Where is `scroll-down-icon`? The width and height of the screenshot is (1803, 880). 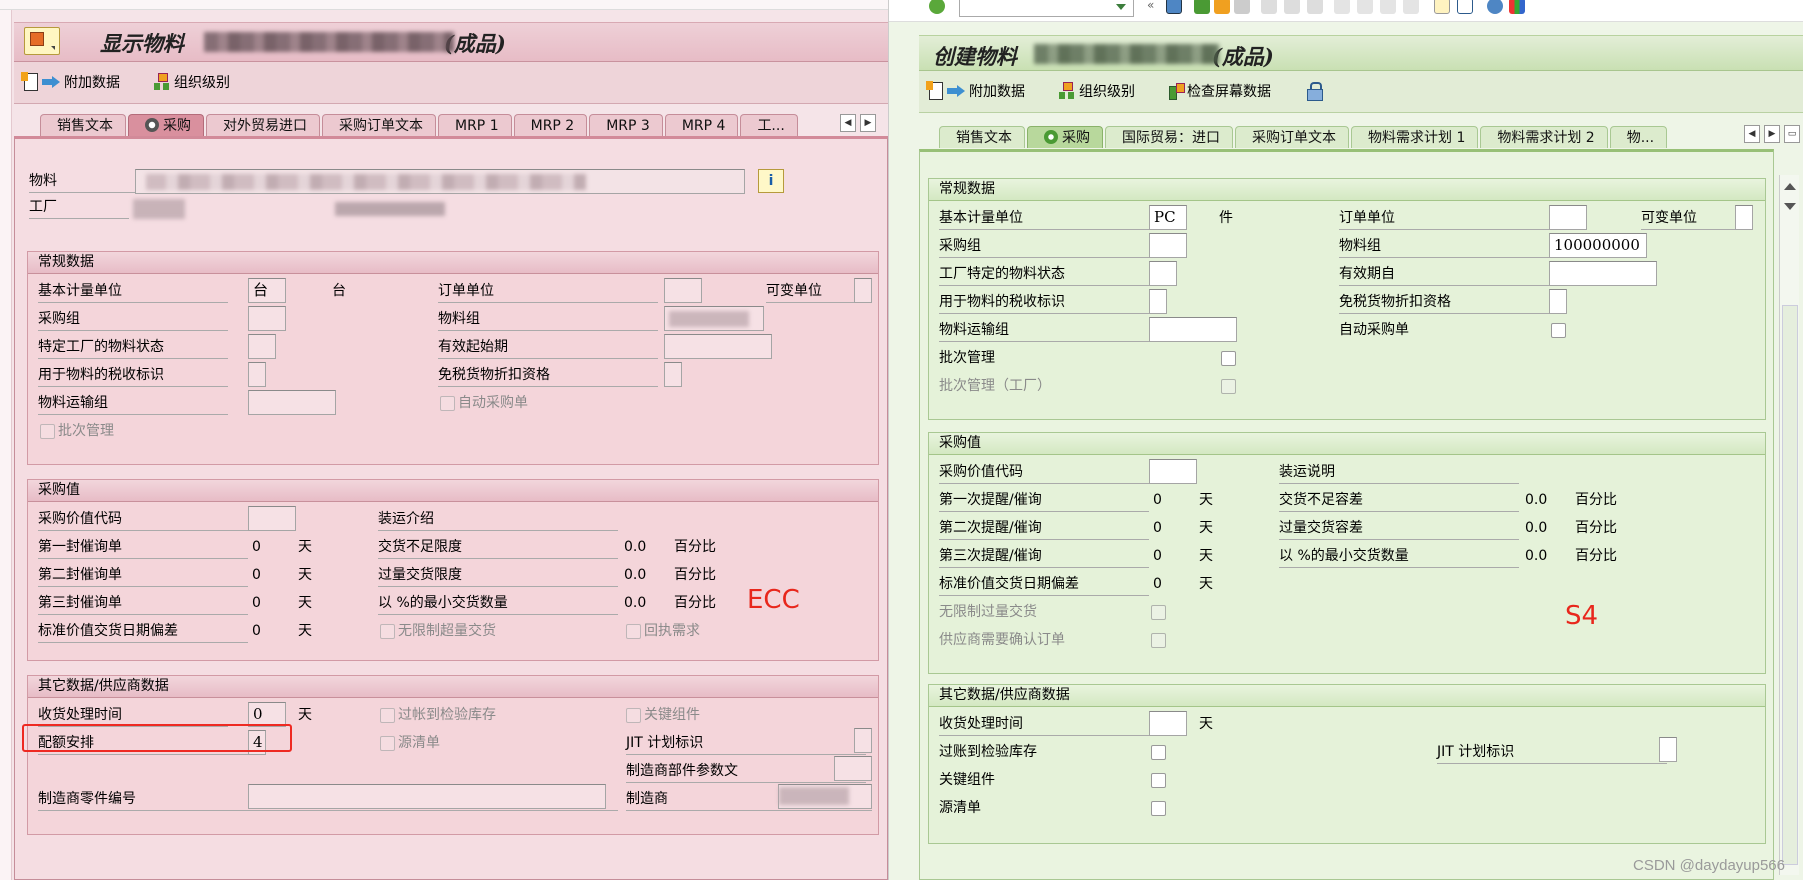
scroll-down-icon is located at coordinates (1790, 206).